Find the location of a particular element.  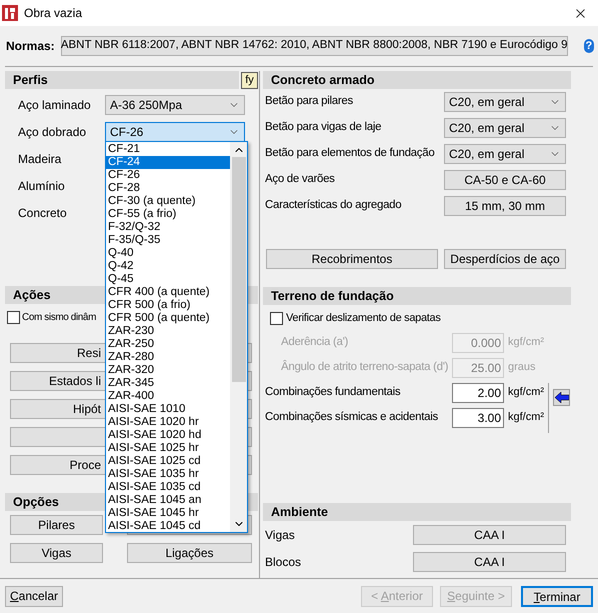

checkbox-label: Verificar deslizamento de sapatas is located at coordinates (363, 318).